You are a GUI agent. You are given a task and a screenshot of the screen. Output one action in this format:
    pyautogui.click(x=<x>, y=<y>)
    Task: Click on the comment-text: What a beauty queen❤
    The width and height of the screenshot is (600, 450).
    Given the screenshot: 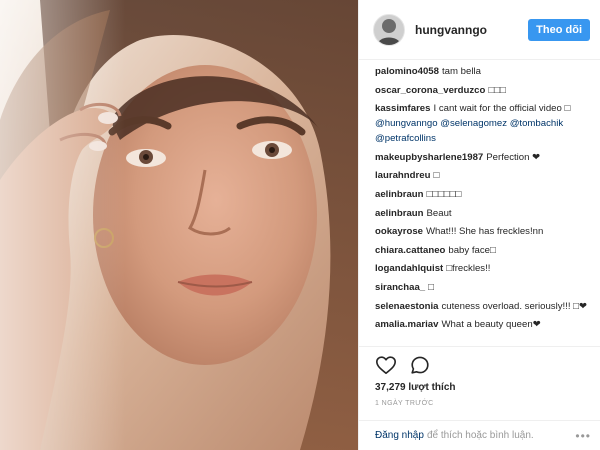 What is the action you would take?
    pyautogui.click(x=491, y=325)
    